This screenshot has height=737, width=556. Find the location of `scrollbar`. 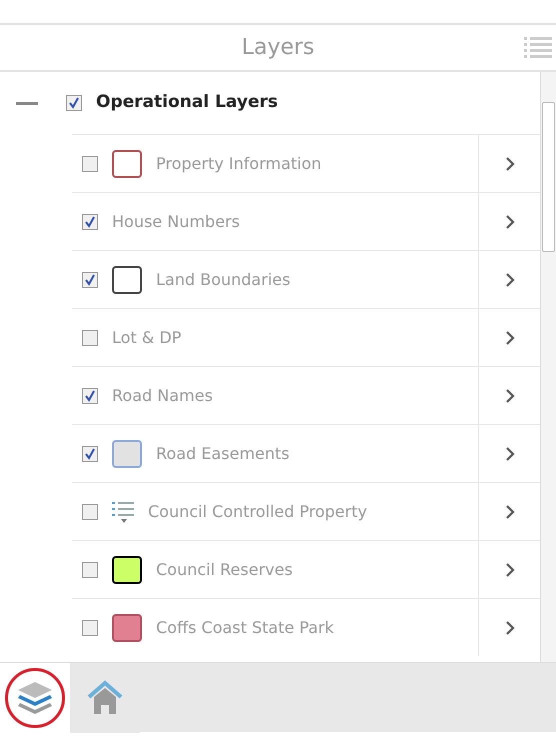

scrollbar is located at coordinates (548, 367).